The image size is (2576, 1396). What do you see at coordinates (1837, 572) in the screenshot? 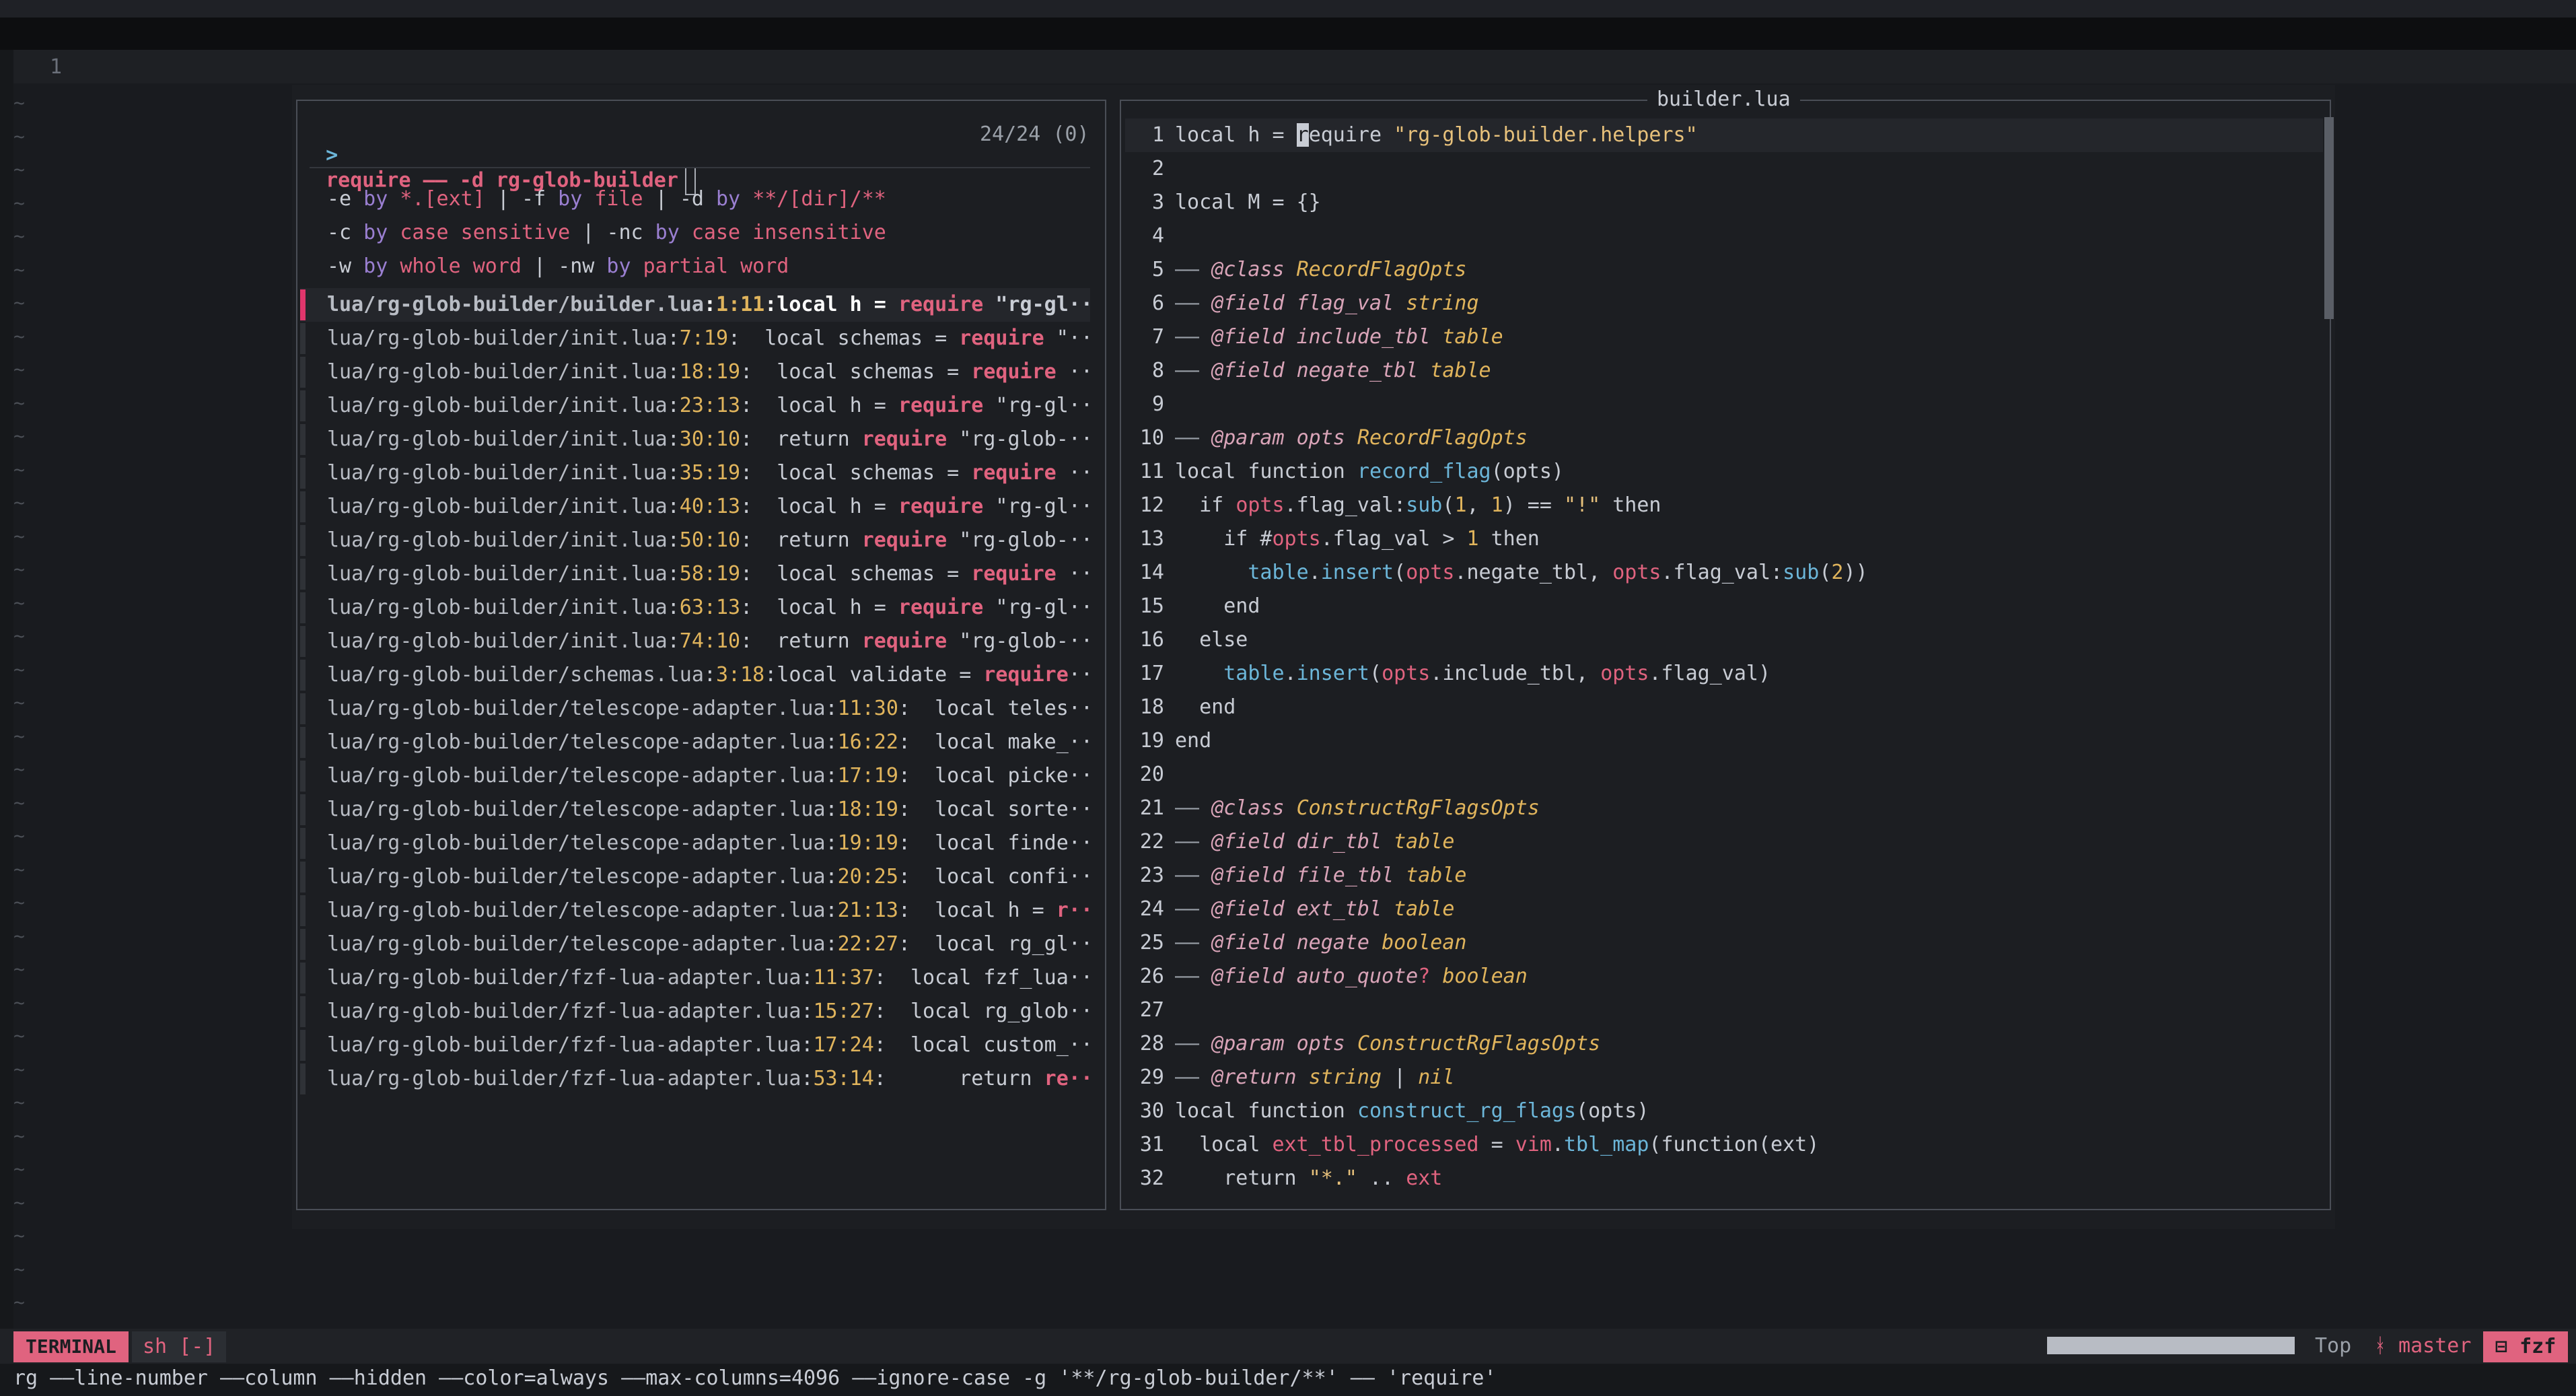
I see `code-token: 2` at bounding box center [1837, 572].